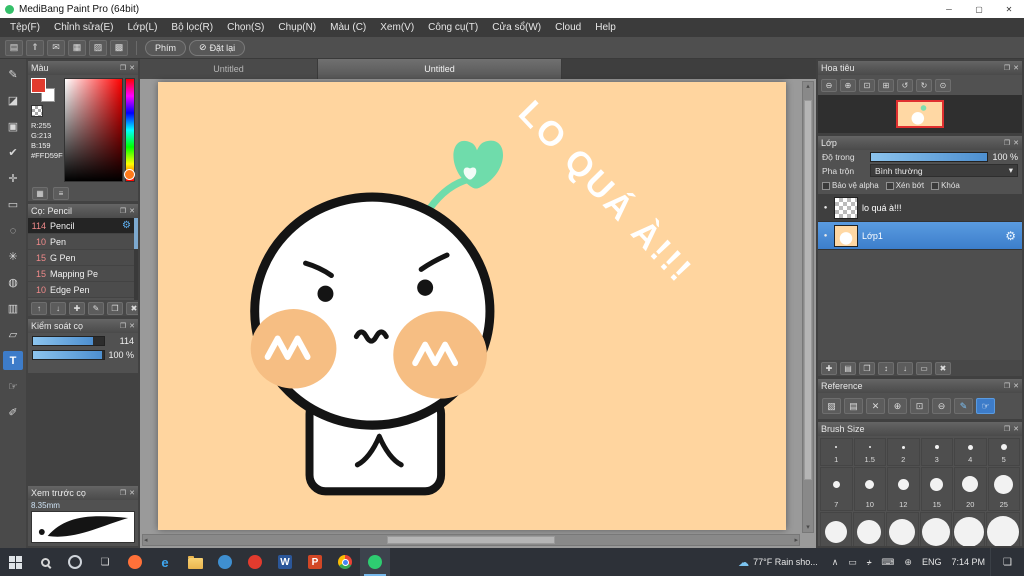 This screenshot has width=1024, height=576. Describe the element at coordinates (77, 308) in the screenshot. I see `add-brush-icon: ✚` at that location.